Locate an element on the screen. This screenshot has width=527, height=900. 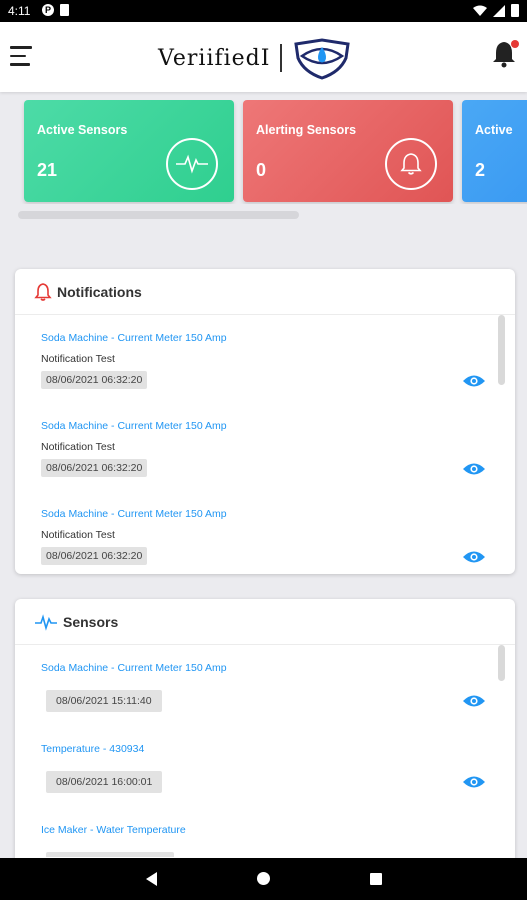
wifi-icon is located at coordinates (480, 10).